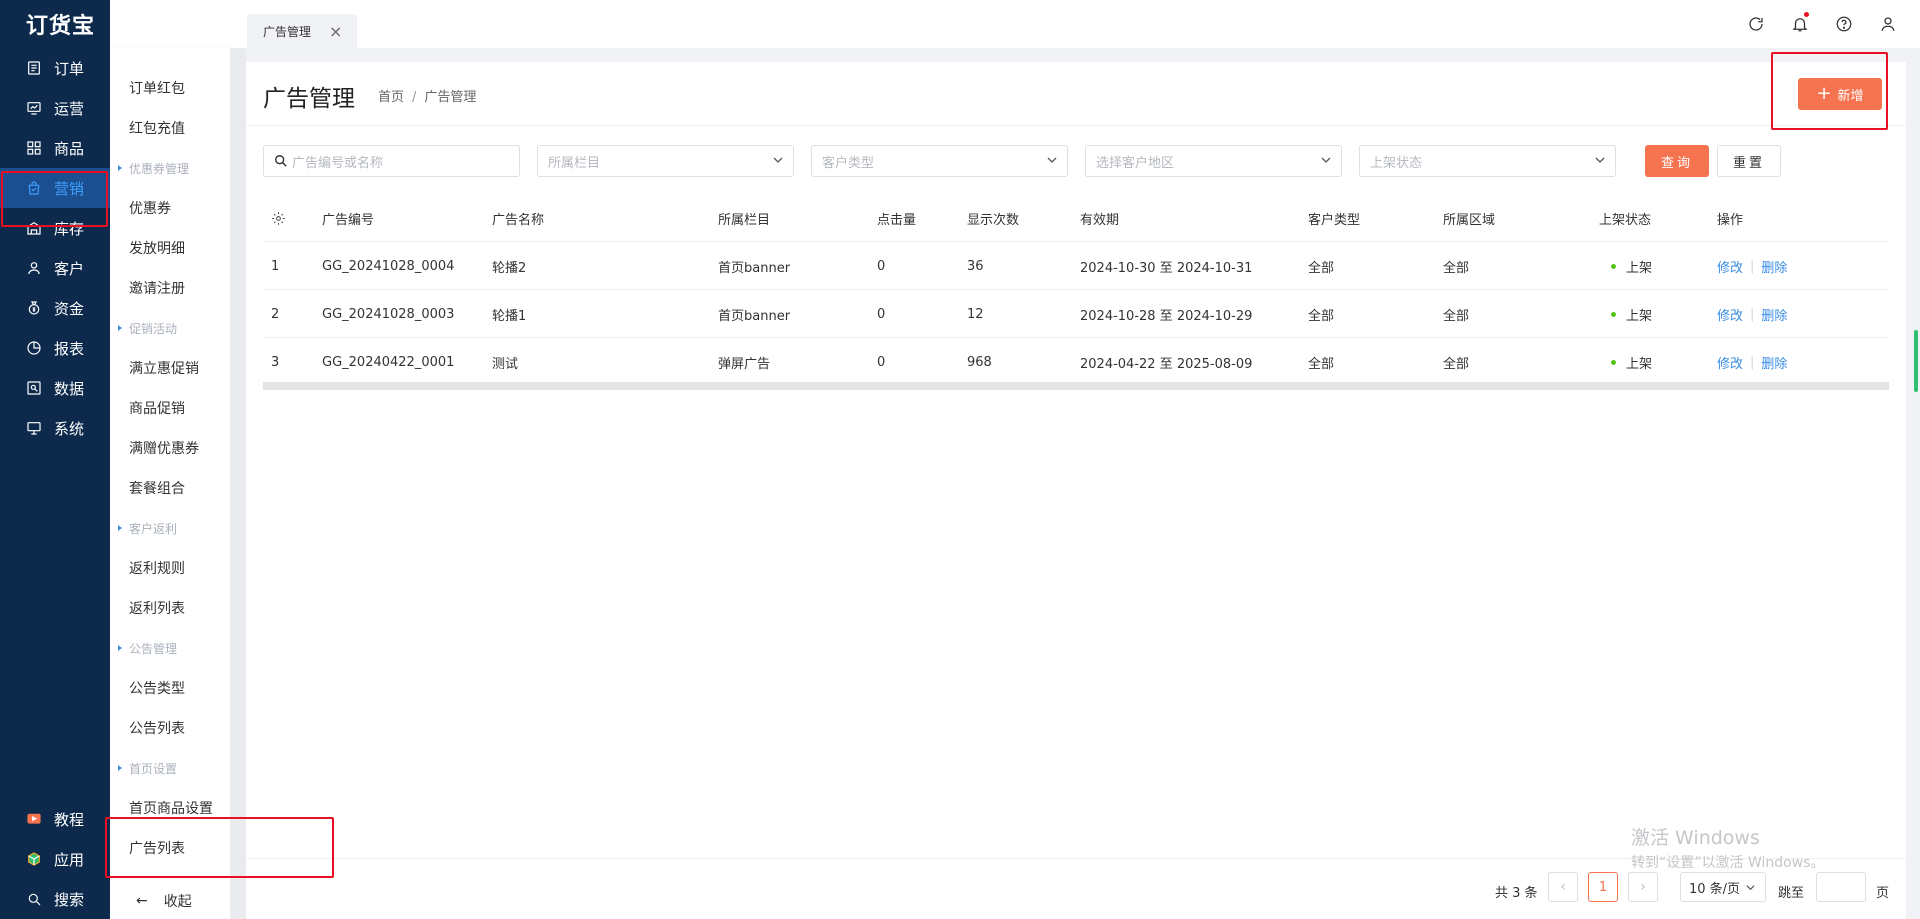 The height and width of the screenshot is (919, 1920). Describe the element at coordinates (1844, 24) in the screenshot. I see `help-icon` at that location.